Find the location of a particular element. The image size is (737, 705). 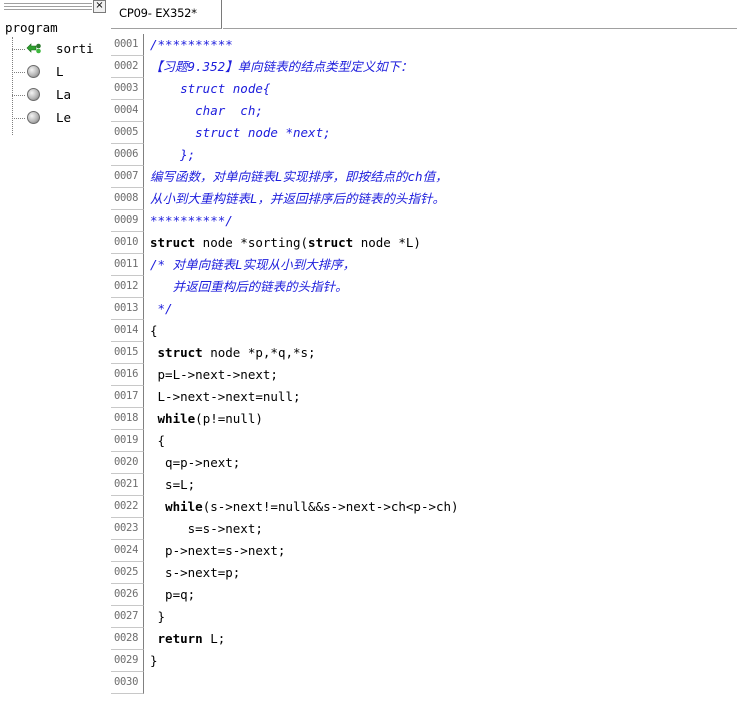

code-text: 从小到大重构链表L，并返回排序后的链表的头指针。 is located at coordinates (297, 199).